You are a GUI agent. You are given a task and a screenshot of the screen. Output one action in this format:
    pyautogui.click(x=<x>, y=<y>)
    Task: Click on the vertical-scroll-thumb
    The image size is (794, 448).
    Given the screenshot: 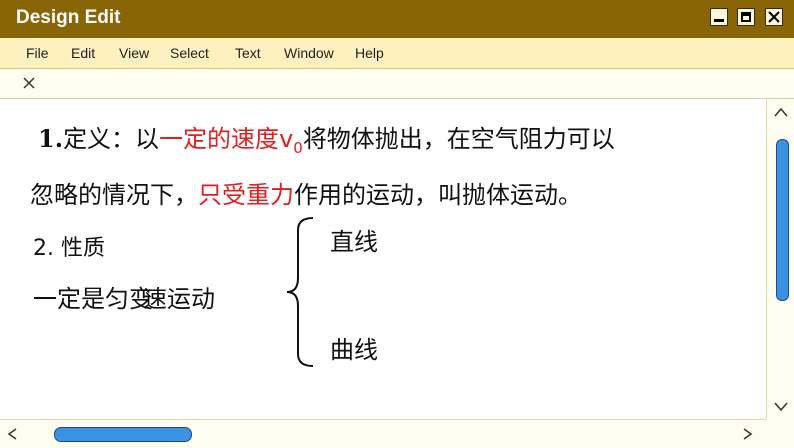 What is the action you would take?
    pyautogui.click(x=782, y=220)
    